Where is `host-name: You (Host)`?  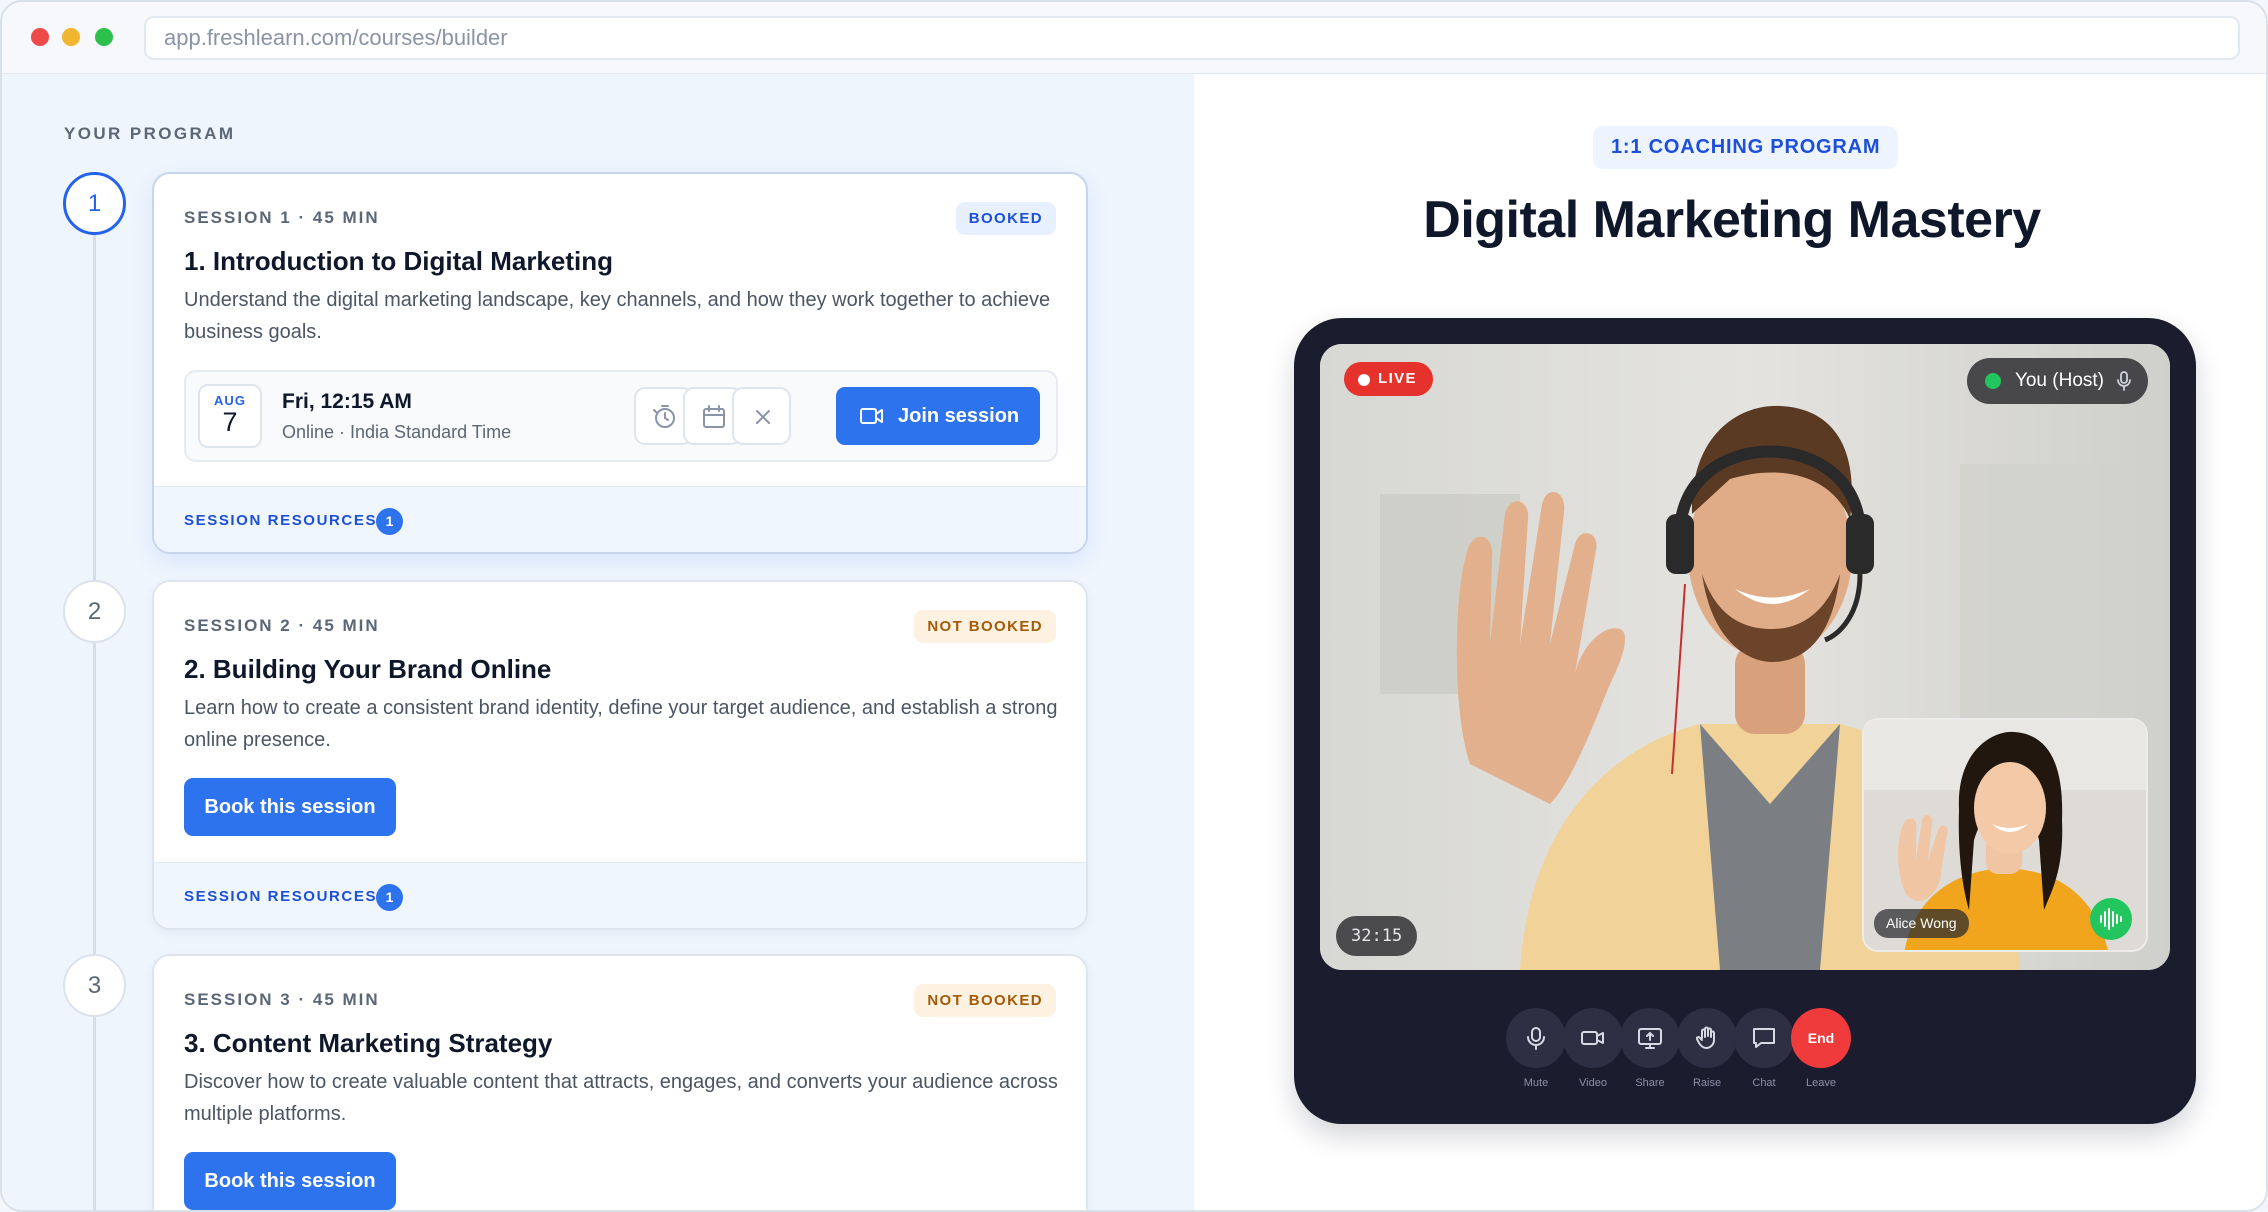 host-name: You (Host) is located at coordinates (2059, 380).